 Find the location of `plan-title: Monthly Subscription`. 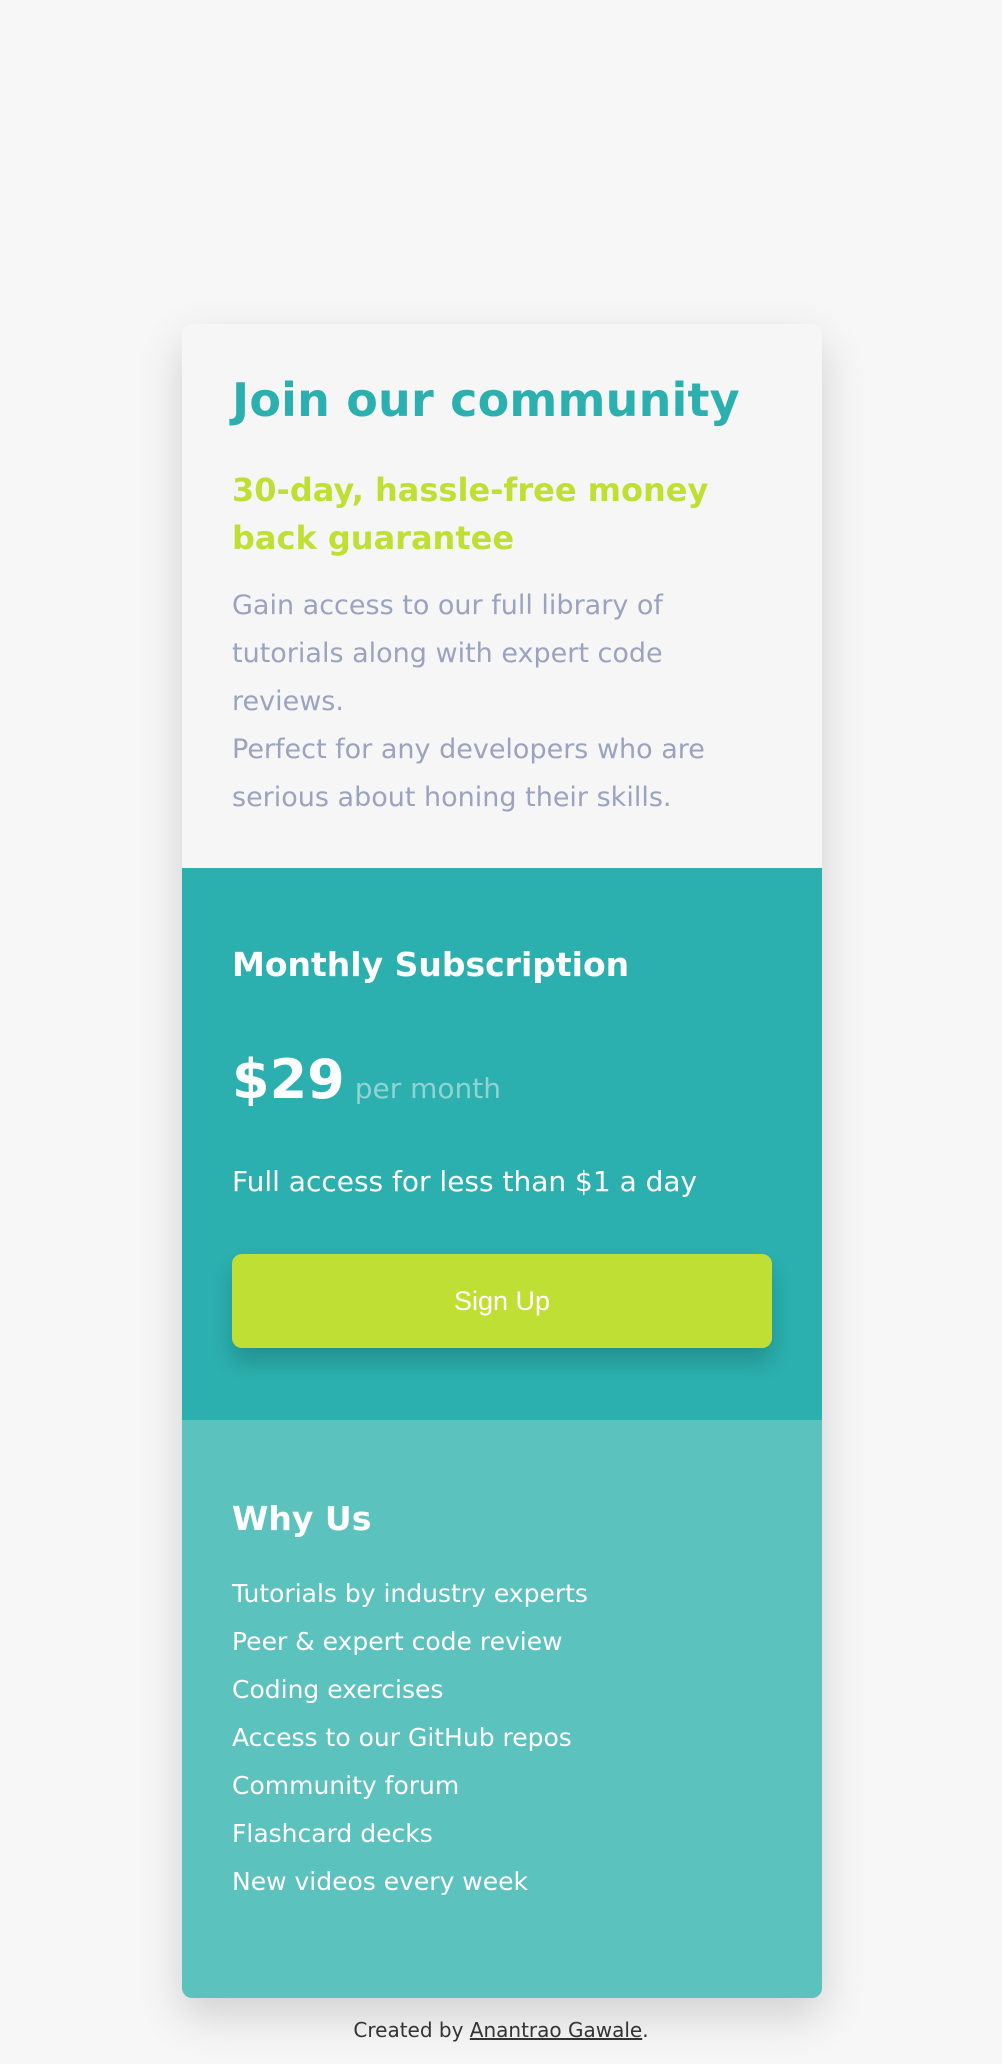

plan-title: Monthly Subscription is located at coordinates (431, 964).